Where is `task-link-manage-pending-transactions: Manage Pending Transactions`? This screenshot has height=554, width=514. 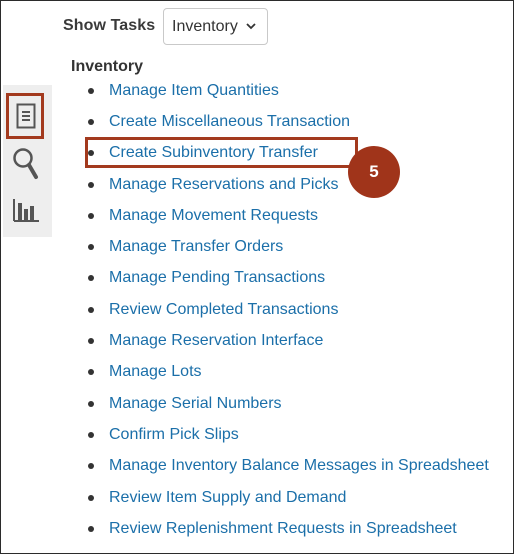 task-link-manage-pending-transactions: Manage Pending Transactions is located at coordinates (217, 278).